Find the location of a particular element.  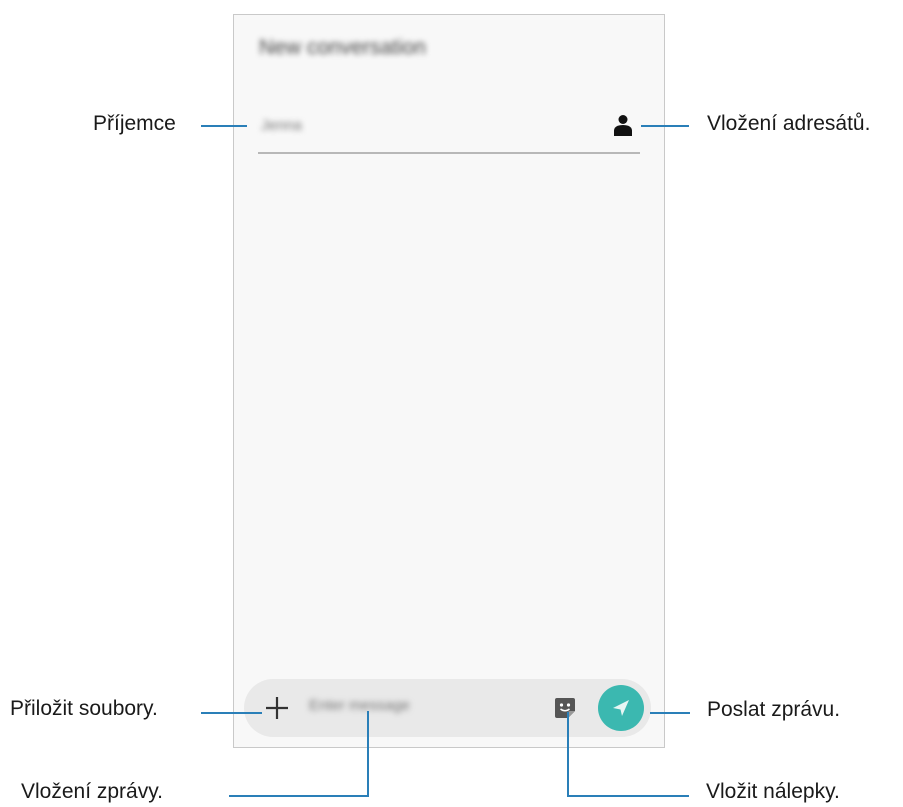

send-icon is located at coordinates (621, 708).